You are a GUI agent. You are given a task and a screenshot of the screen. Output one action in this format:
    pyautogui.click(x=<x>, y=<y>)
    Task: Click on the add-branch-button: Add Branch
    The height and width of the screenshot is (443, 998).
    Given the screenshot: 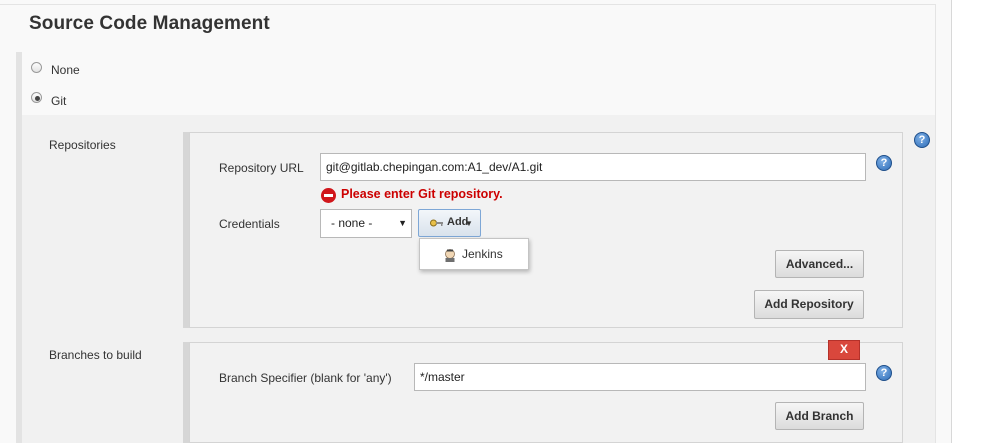 What is the action you would take?
    pyautogui.click(x=819, y=416)
    